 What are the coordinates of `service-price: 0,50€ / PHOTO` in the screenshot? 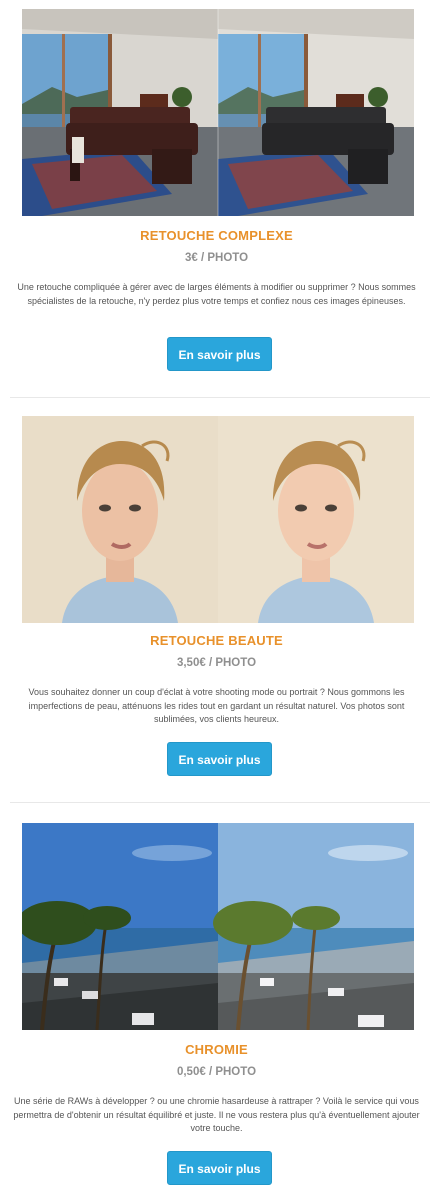 It's located at (216, 1072).